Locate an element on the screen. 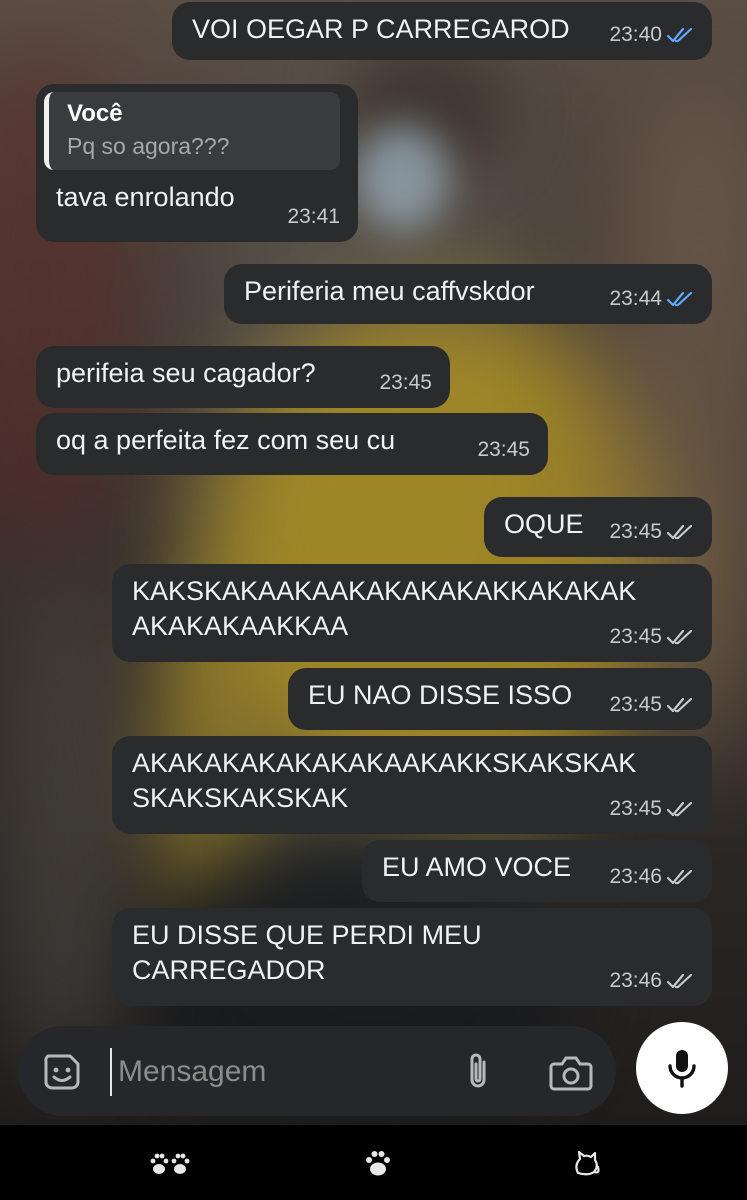 This screenshot has width=747, height=1200. cat-icon is located at coordinates (586, 1163).